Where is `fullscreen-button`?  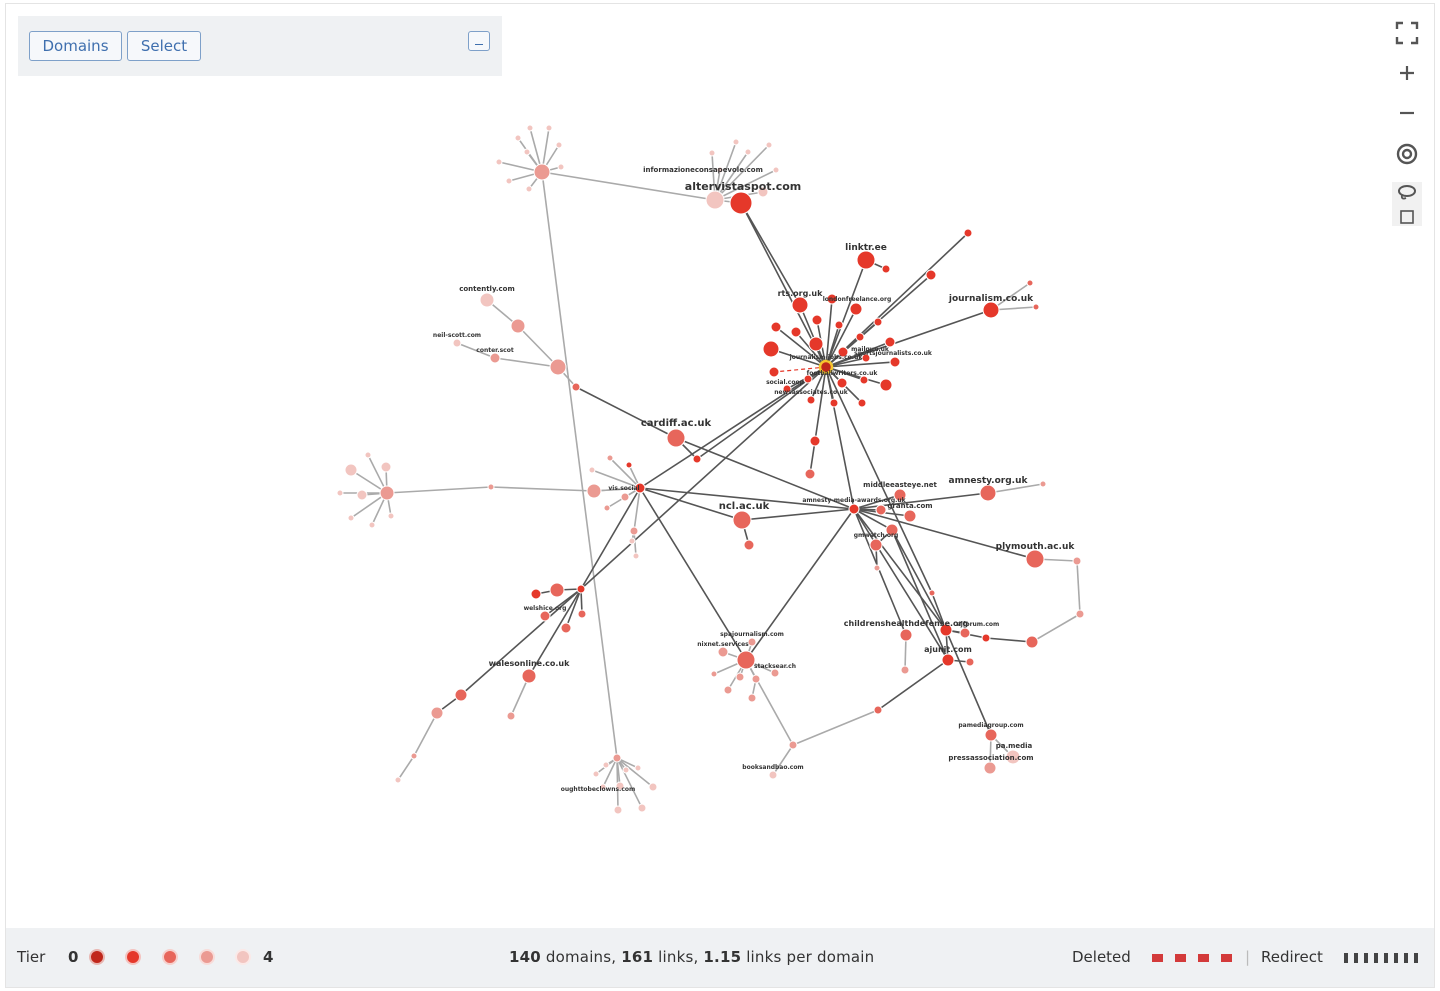
fullscreen-button is located at coordinates (1407, 33).